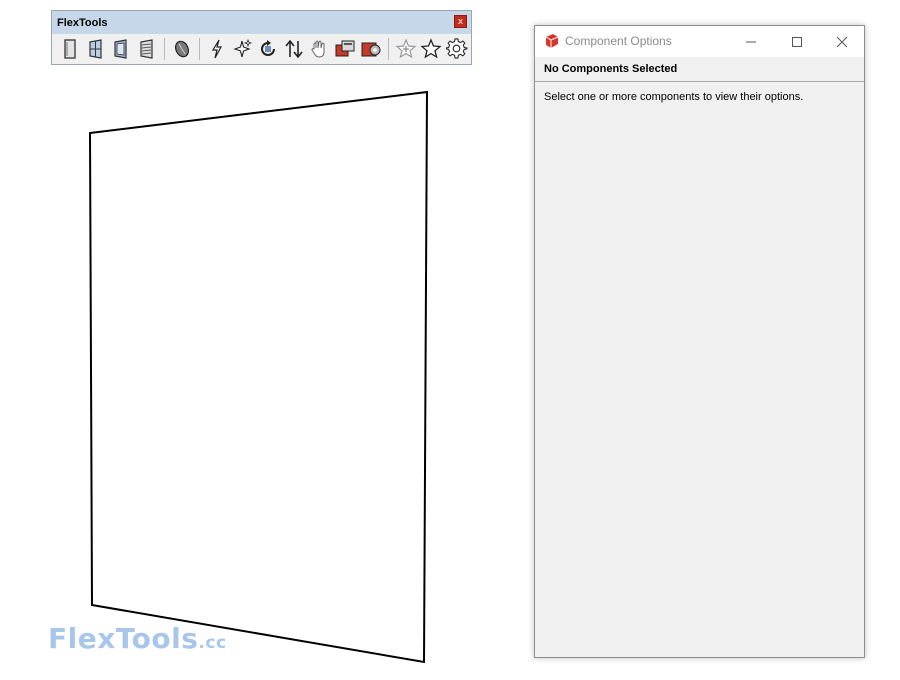 The height and width of the screenshot is (680, 900). I want to click on toolbar-row, so click(261, 49).